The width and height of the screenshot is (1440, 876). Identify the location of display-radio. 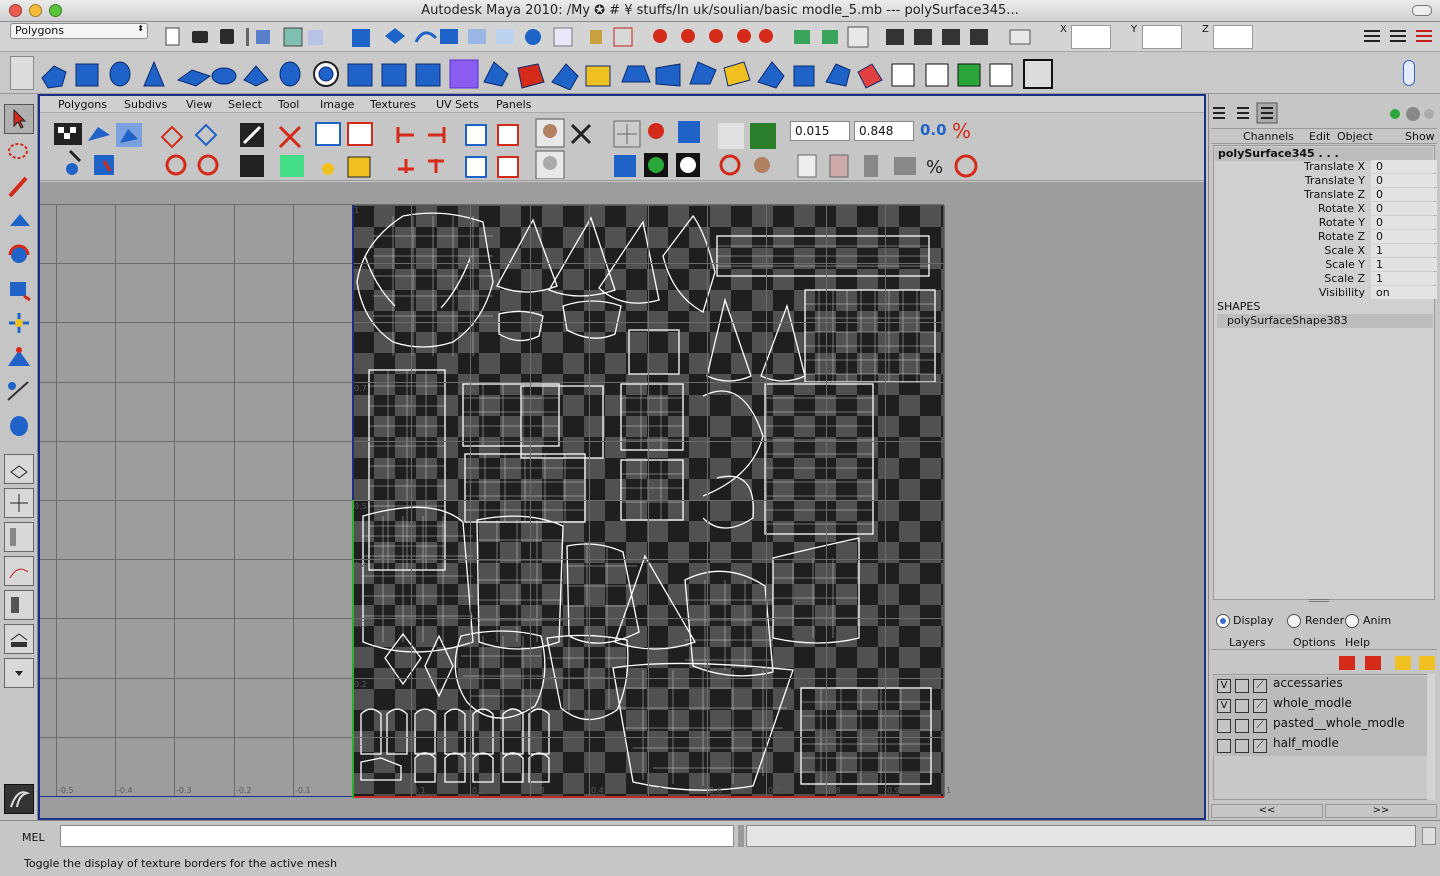
(1223, 621).